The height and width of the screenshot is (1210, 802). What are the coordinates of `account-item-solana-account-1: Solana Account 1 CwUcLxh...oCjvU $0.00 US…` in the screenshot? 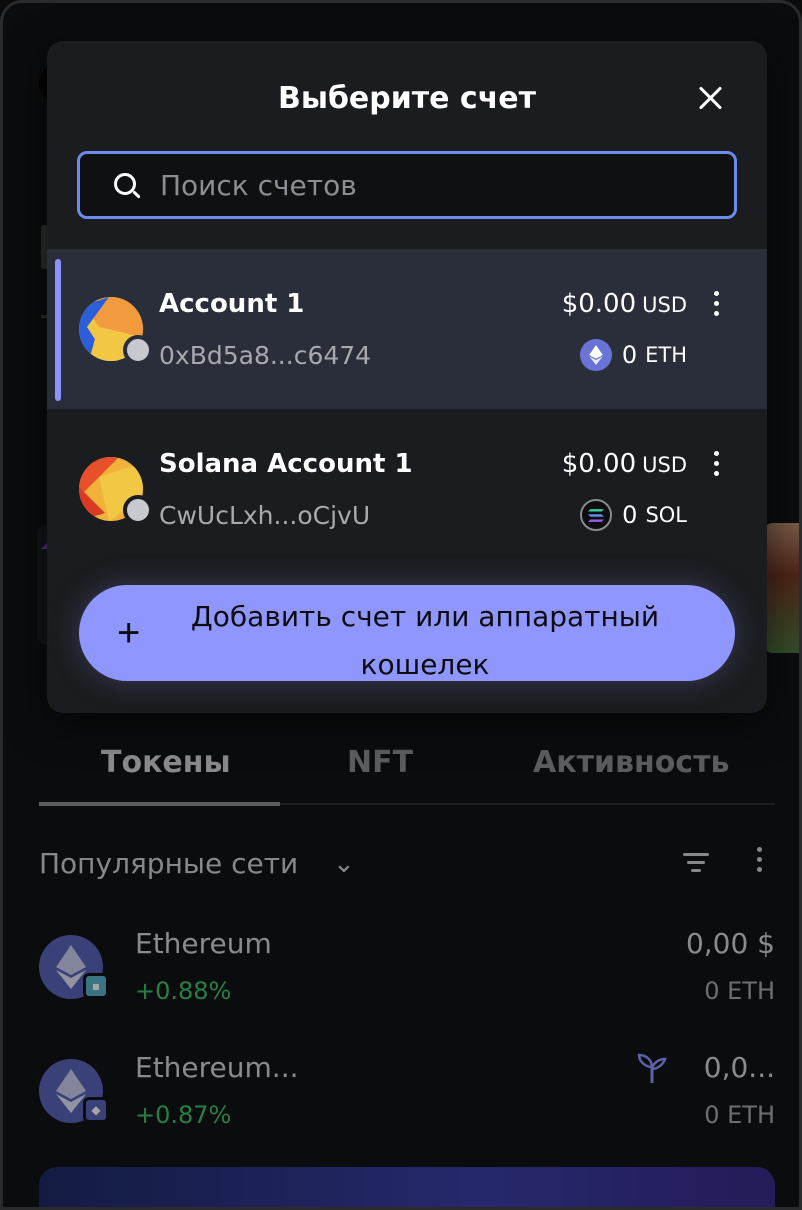 It's located at (407, 489).